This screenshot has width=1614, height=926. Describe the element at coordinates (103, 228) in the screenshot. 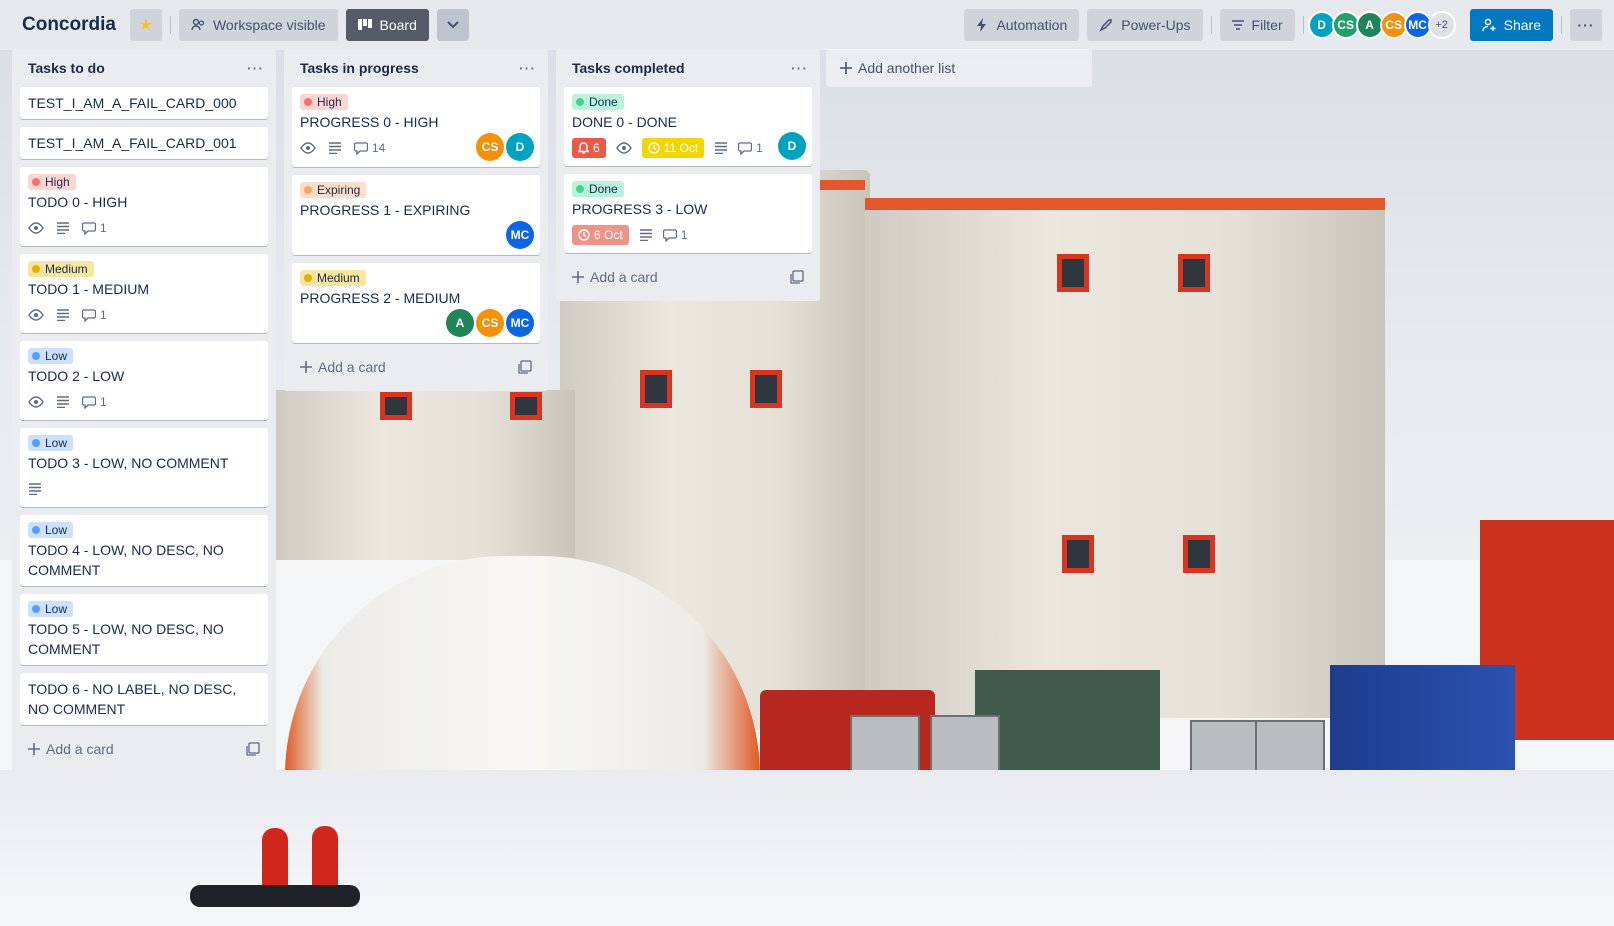

I see `comment-count: 1` at that location.